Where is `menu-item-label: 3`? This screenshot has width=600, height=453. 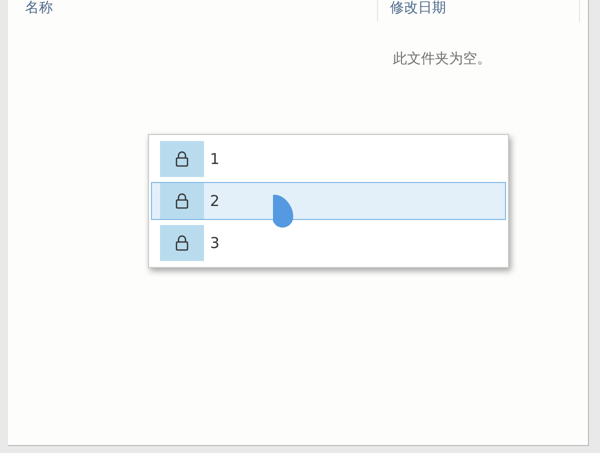
menu-item-label: 3 is located at coordinates (215, 243).